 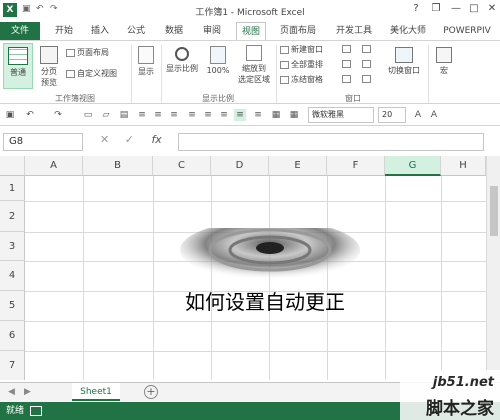 I want to click on unhide-icon, so click(x=346, y=78).